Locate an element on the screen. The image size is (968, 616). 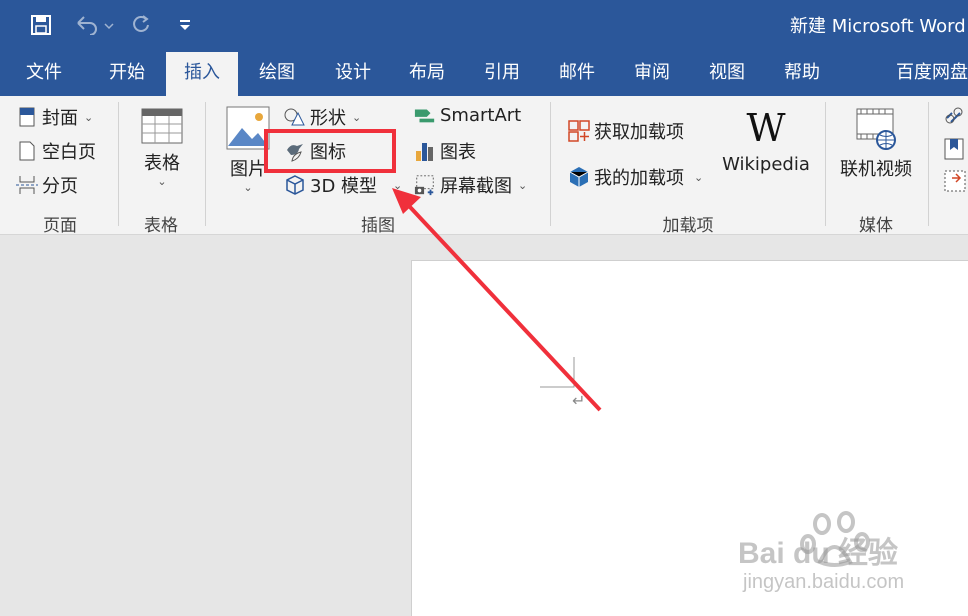
watermark-logo-text: Bai du 经验 is located at coordinates (818, 553).